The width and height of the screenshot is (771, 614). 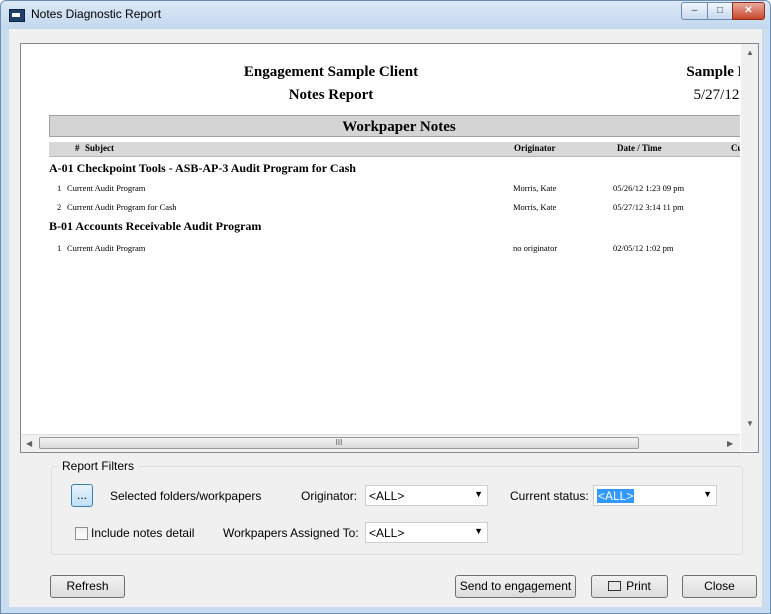 What do you see at coordinates (615, 585) in the screenshot?
I see `printer-icon` at bounding box center [615, 585].